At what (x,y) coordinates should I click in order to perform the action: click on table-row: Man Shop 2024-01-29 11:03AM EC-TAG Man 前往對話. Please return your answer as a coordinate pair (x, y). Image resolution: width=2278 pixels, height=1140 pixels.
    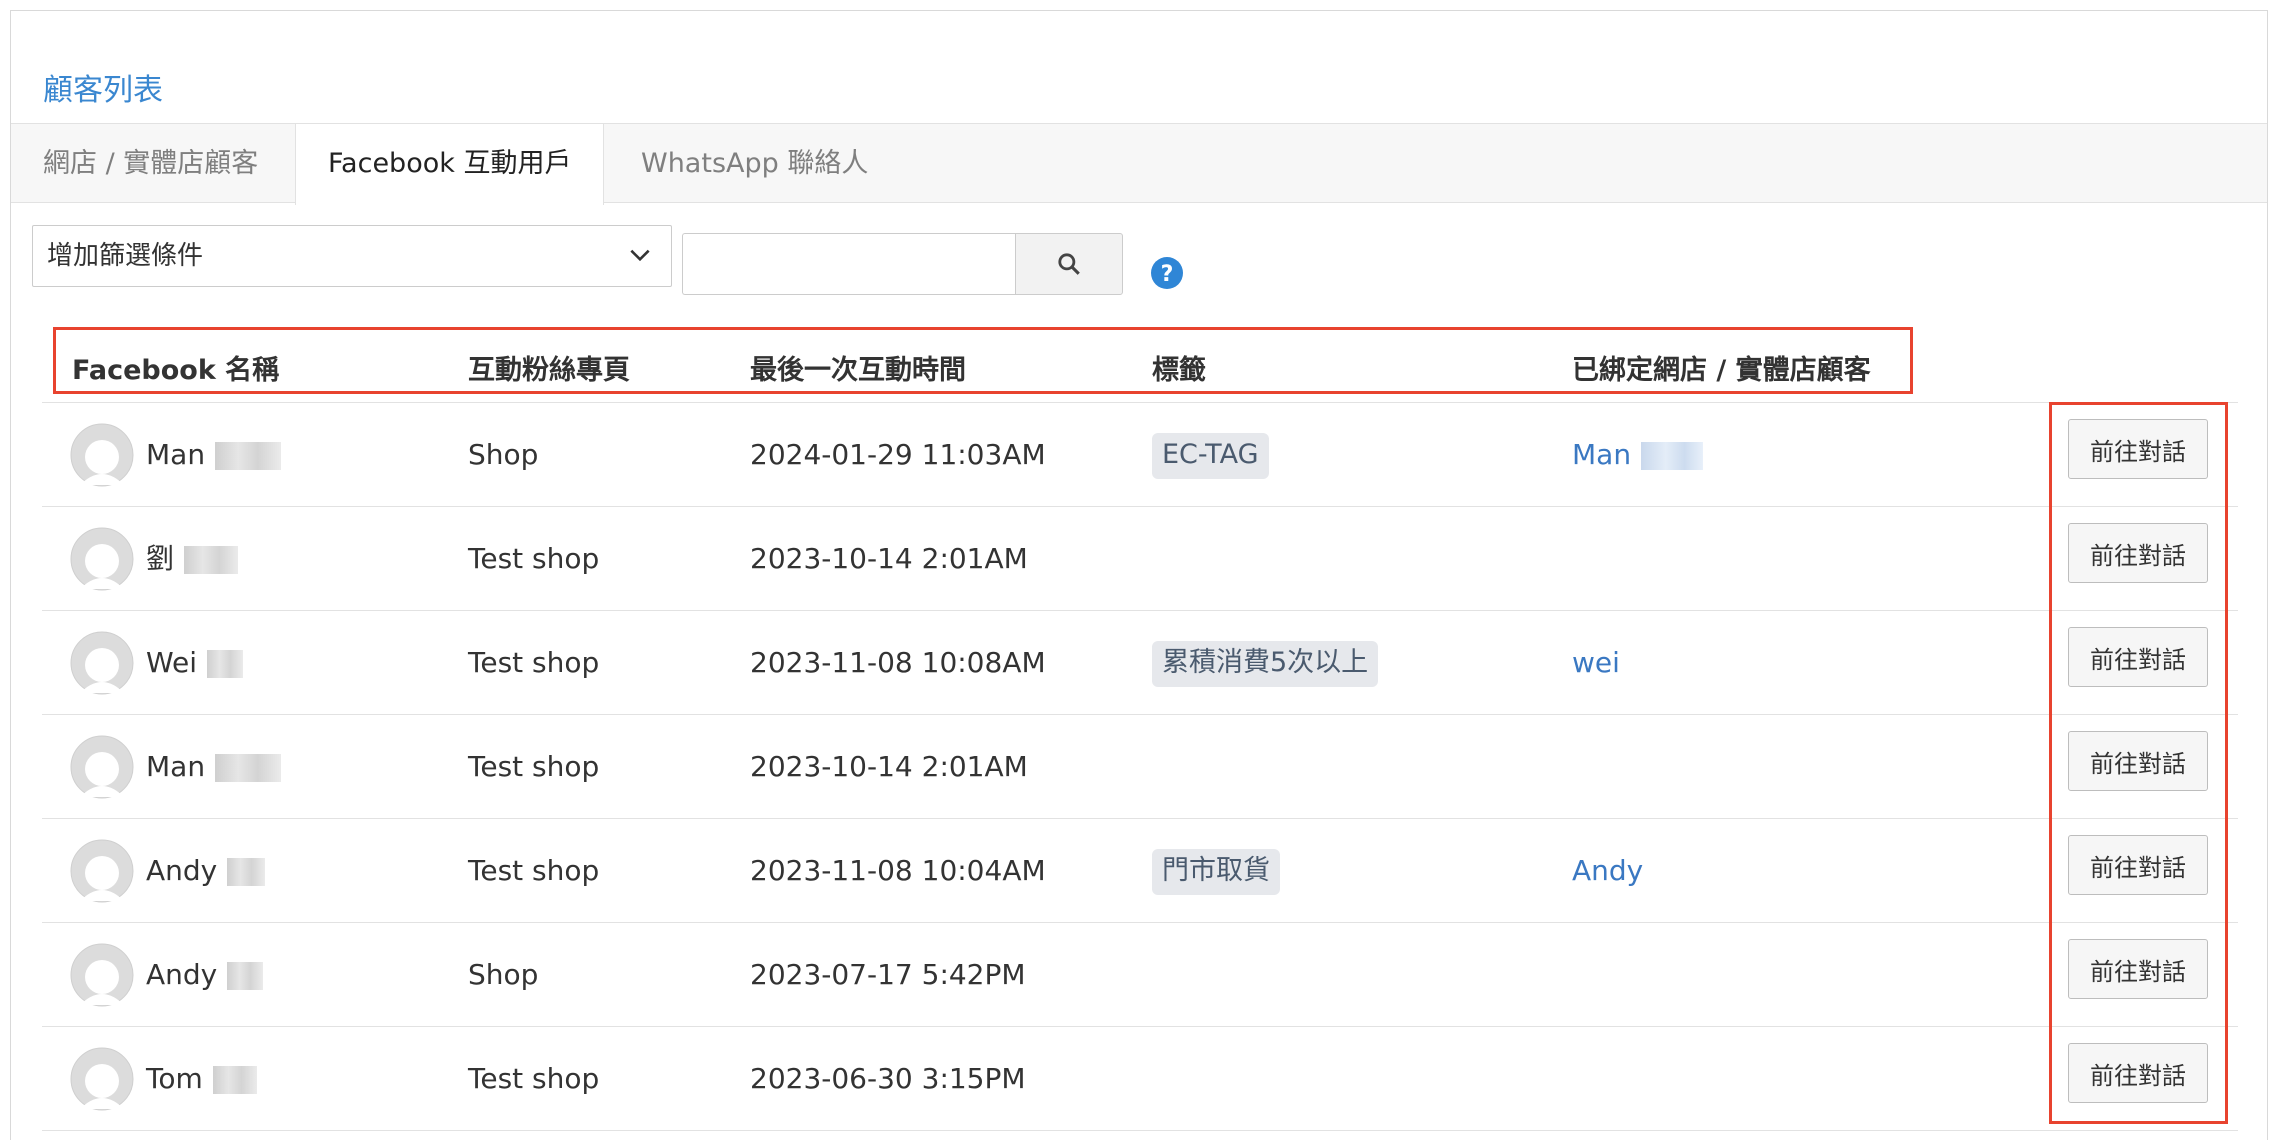
    Looking at the image, I should click on (1140, 455).